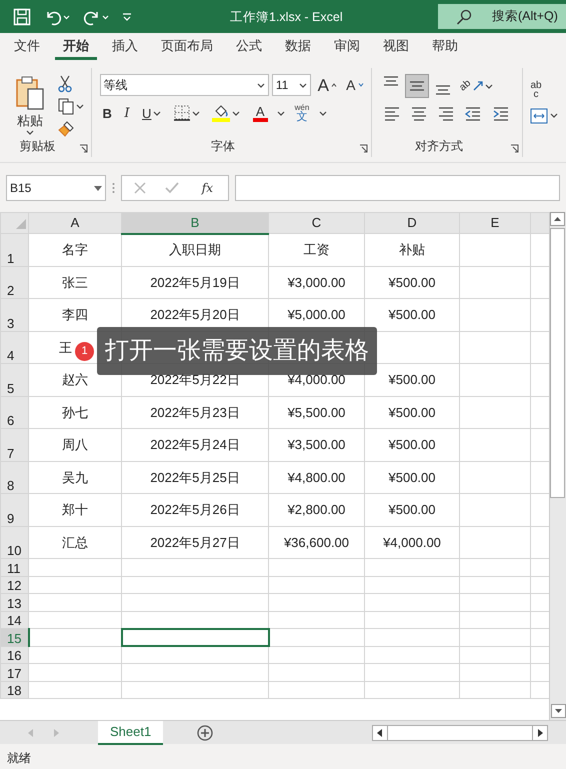 This screenshot has width=566, height=769. What do you see at coordinates (195, 444) in the screenshot?
I see `table-cell: 2022年5月24日` at bounding box center [195, 444].